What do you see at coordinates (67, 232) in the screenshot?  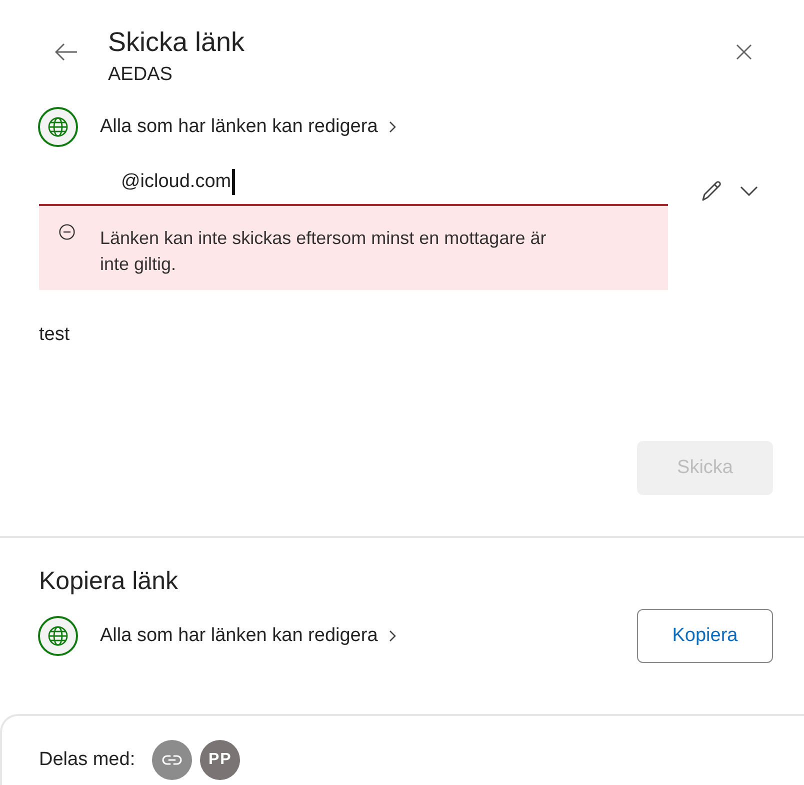 I see `minus-circle-icon` at bounding box center [67, 232].